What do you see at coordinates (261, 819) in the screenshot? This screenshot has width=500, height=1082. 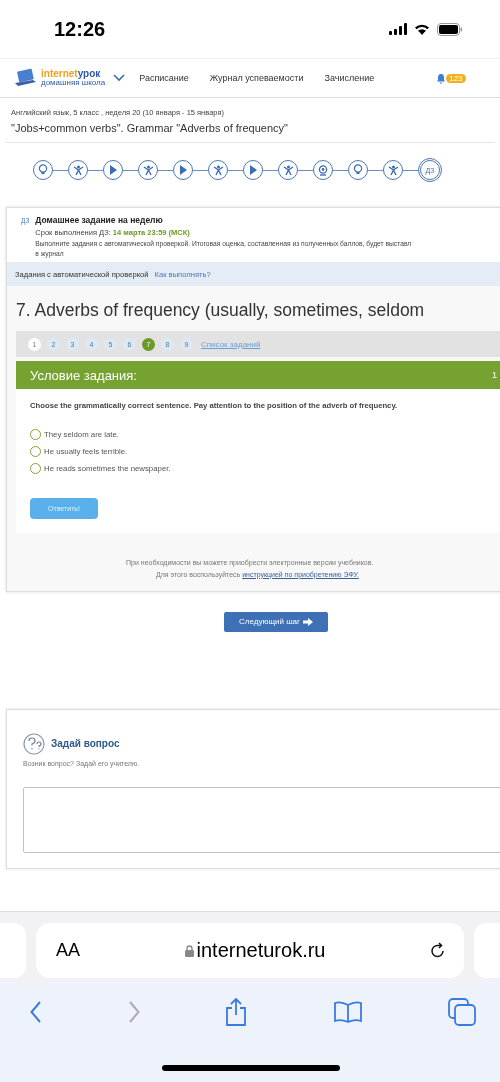 I see `question-input` at bounding box center [261, 819].